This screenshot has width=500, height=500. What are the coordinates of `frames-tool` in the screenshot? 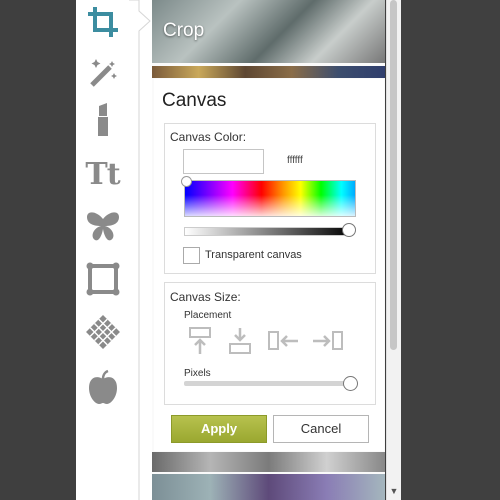 It's located at (102, 279).